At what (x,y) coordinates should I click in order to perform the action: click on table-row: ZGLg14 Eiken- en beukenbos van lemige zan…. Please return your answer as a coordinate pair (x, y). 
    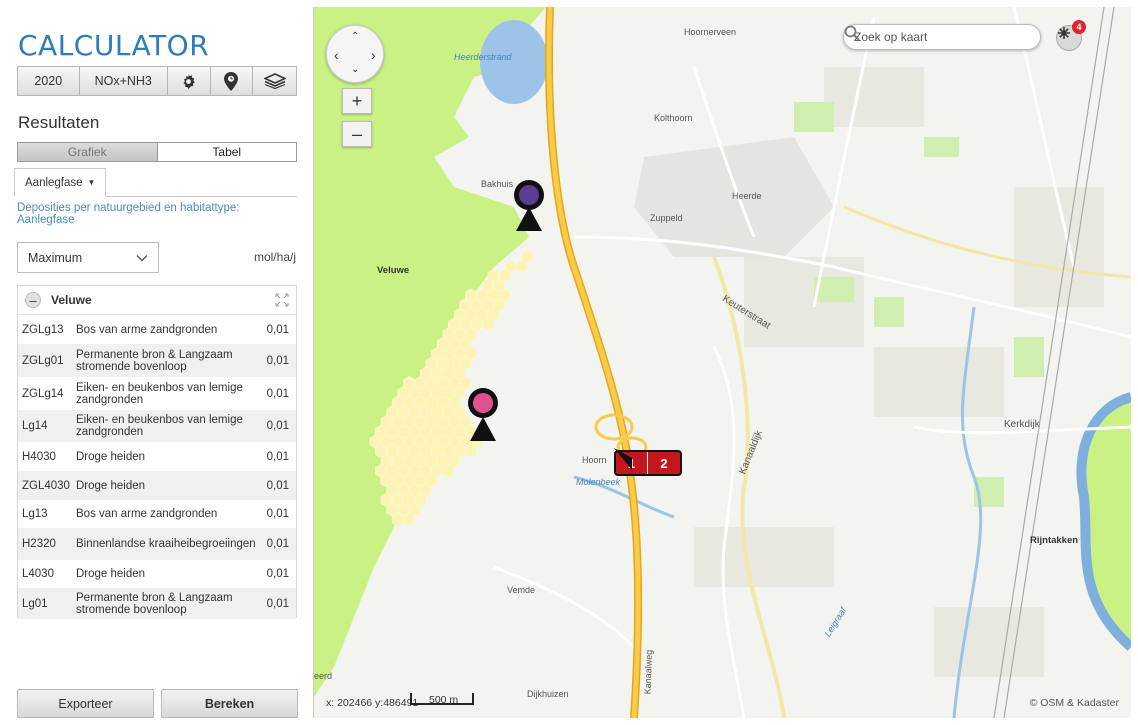
    Looking at the image, I should click on (157, 393).